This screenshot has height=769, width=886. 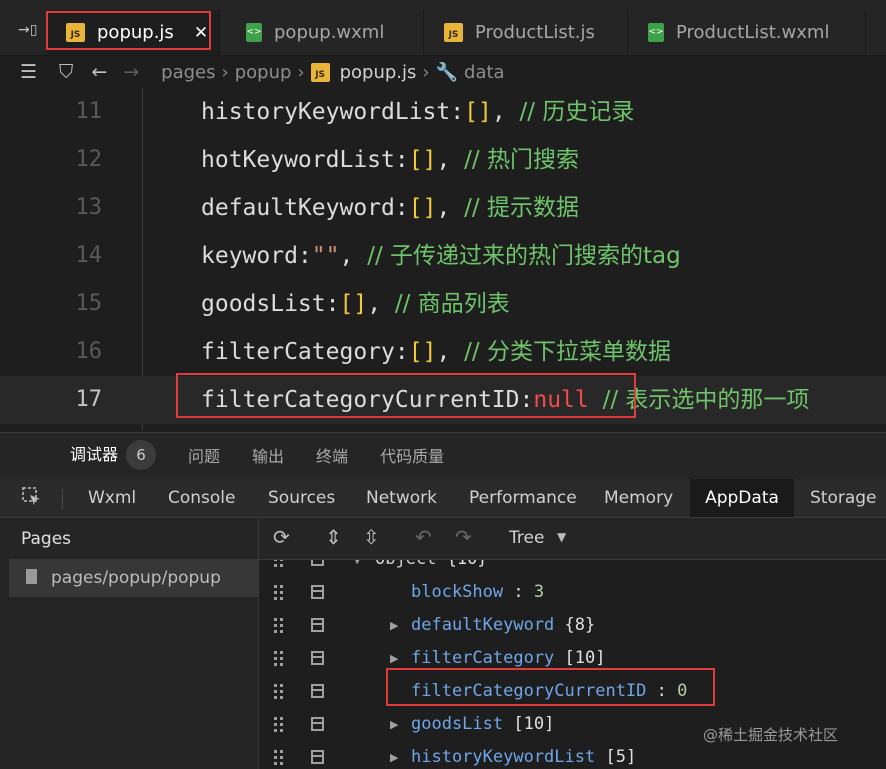 I want to click on code-comment: // 热门搜索, so click(x=521, y=160).